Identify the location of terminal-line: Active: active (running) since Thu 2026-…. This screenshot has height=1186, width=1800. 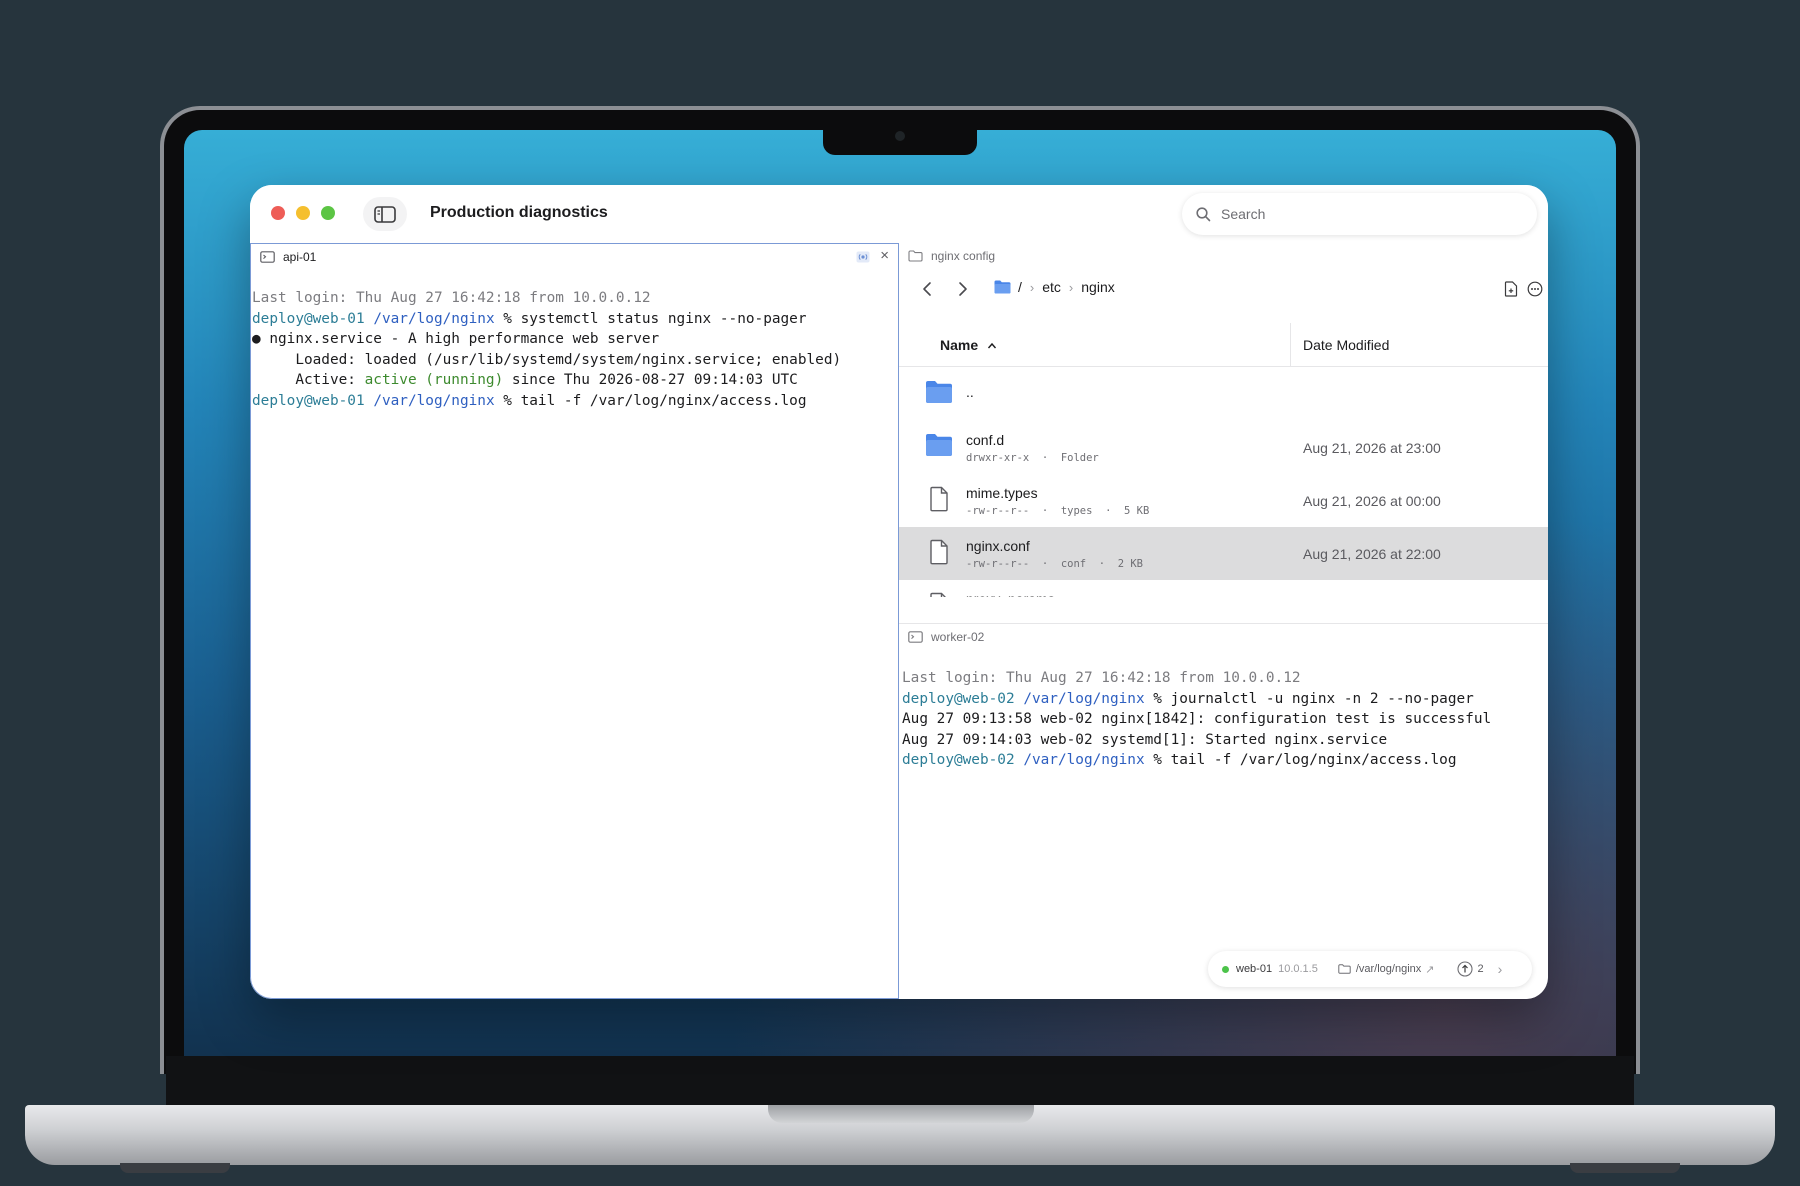
(525, 380).